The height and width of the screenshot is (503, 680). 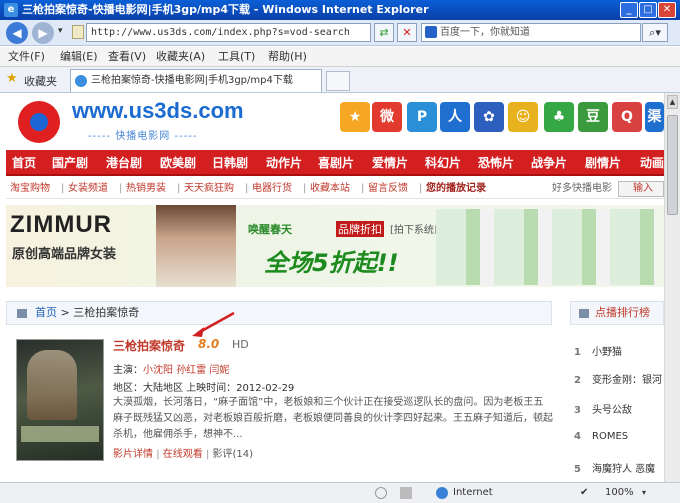 What do you see at coordinates (584, 493) in the screenshot?
I see `protected-mode-toggle: ✔` at bounding box center [584, 493].